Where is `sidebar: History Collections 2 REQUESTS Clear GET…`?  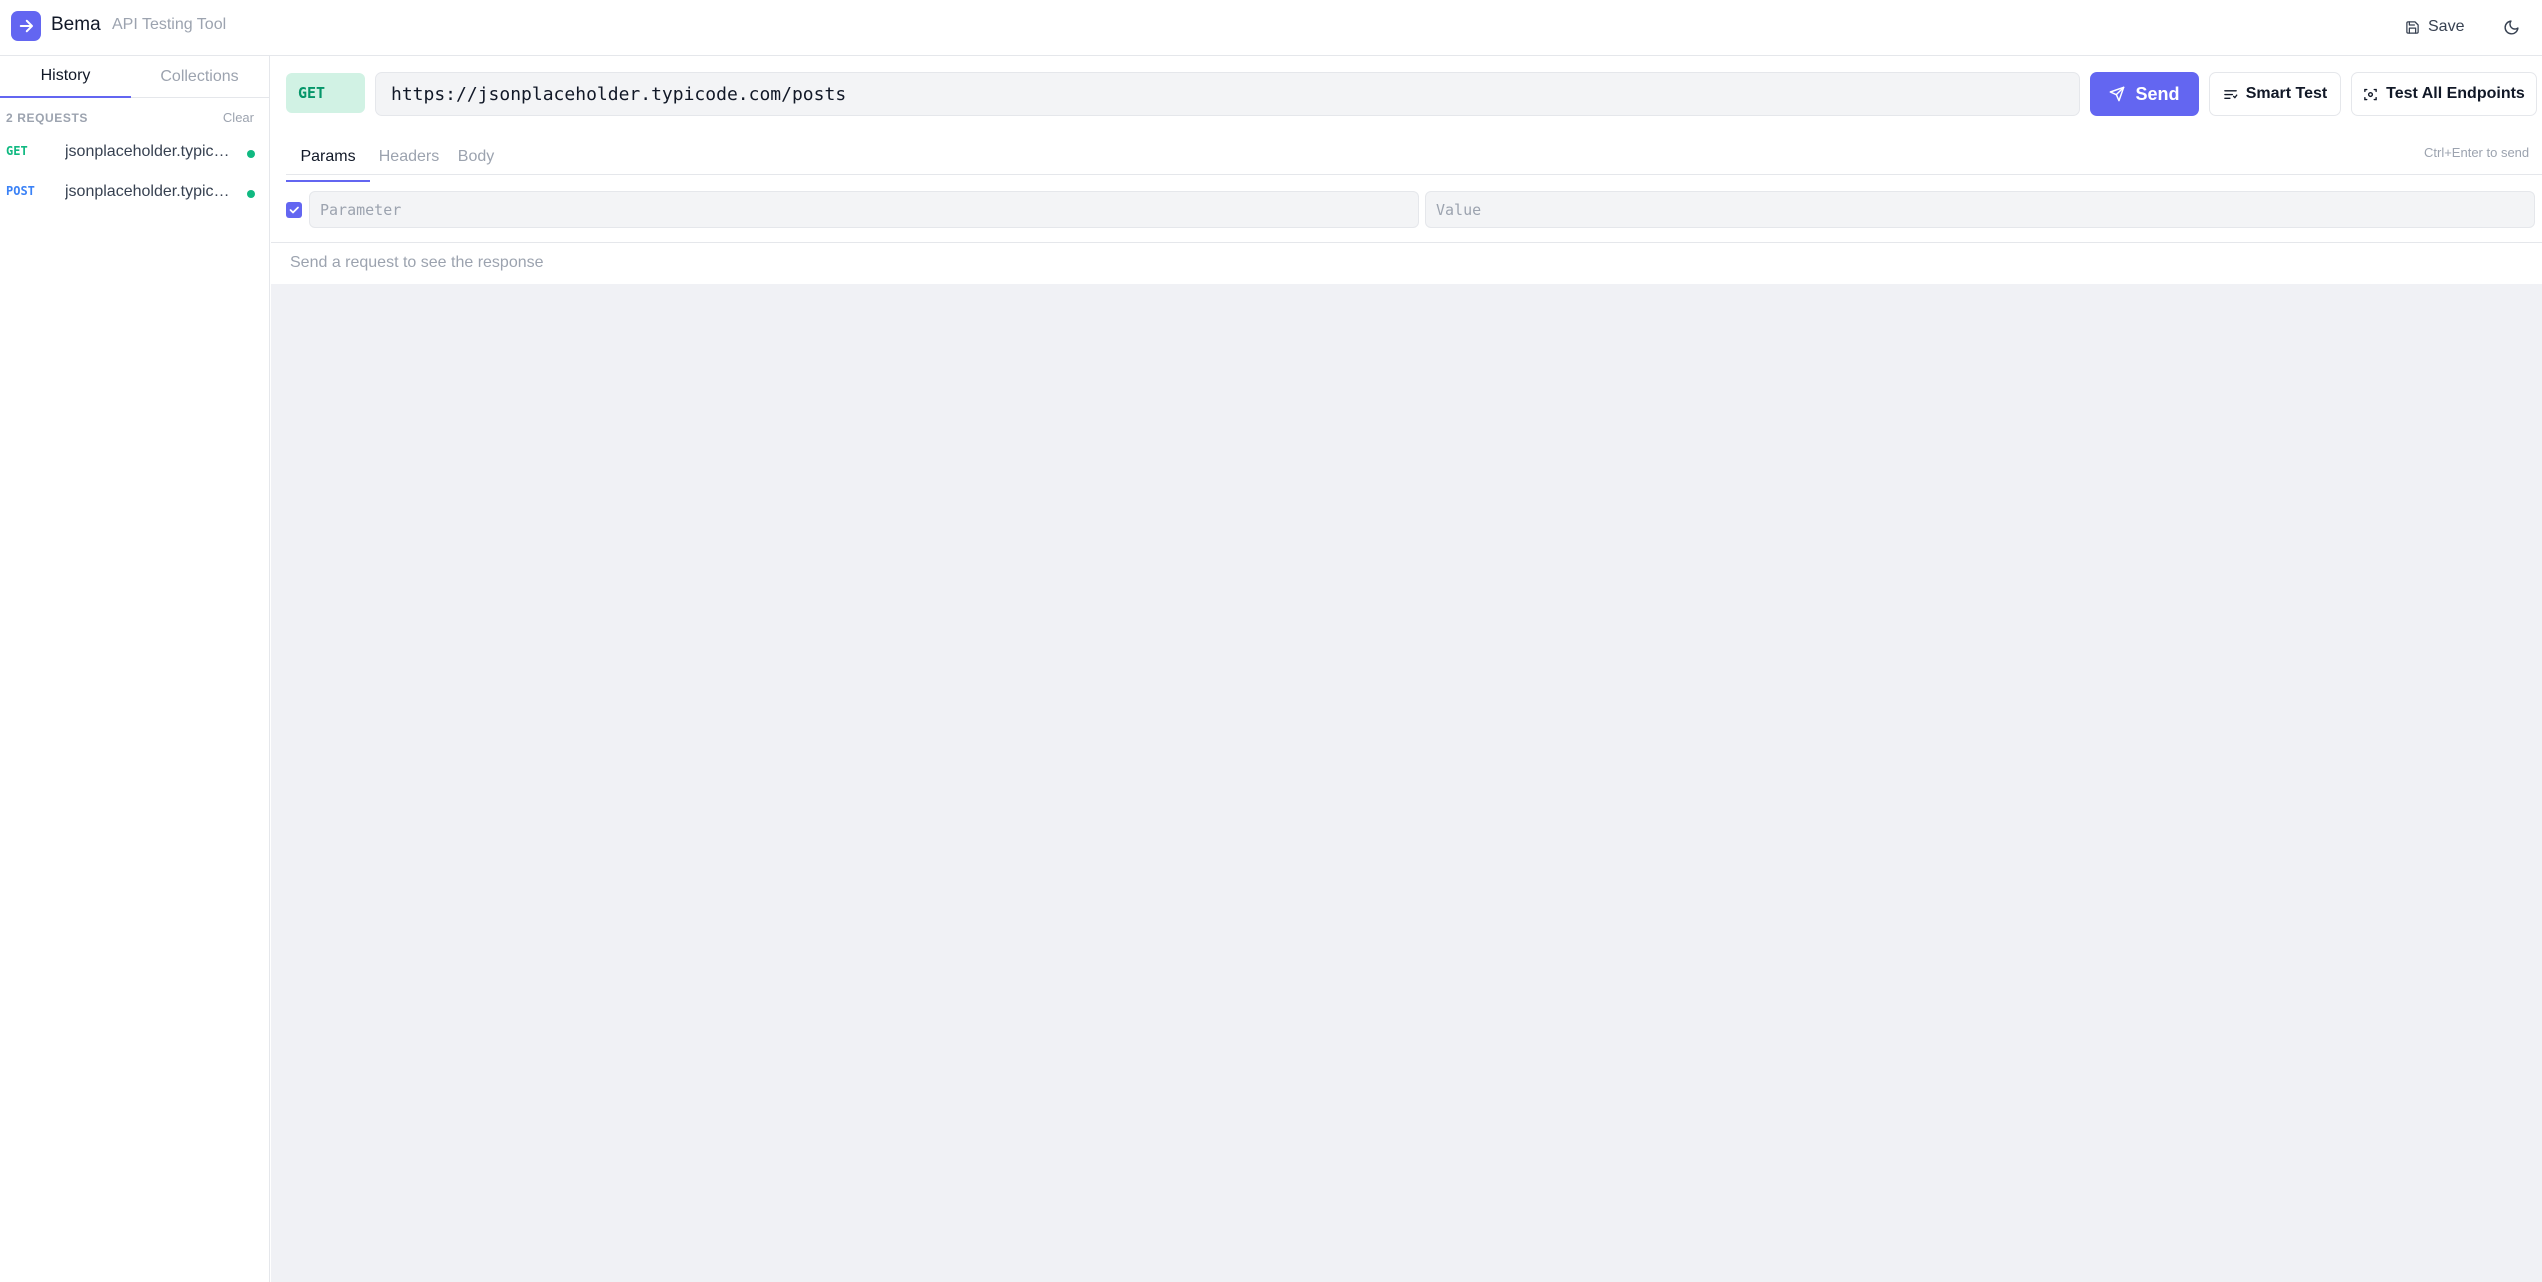
sidebar: History Collections 2 REQUESTS Clear GET… is located at coordinates (135, 669).